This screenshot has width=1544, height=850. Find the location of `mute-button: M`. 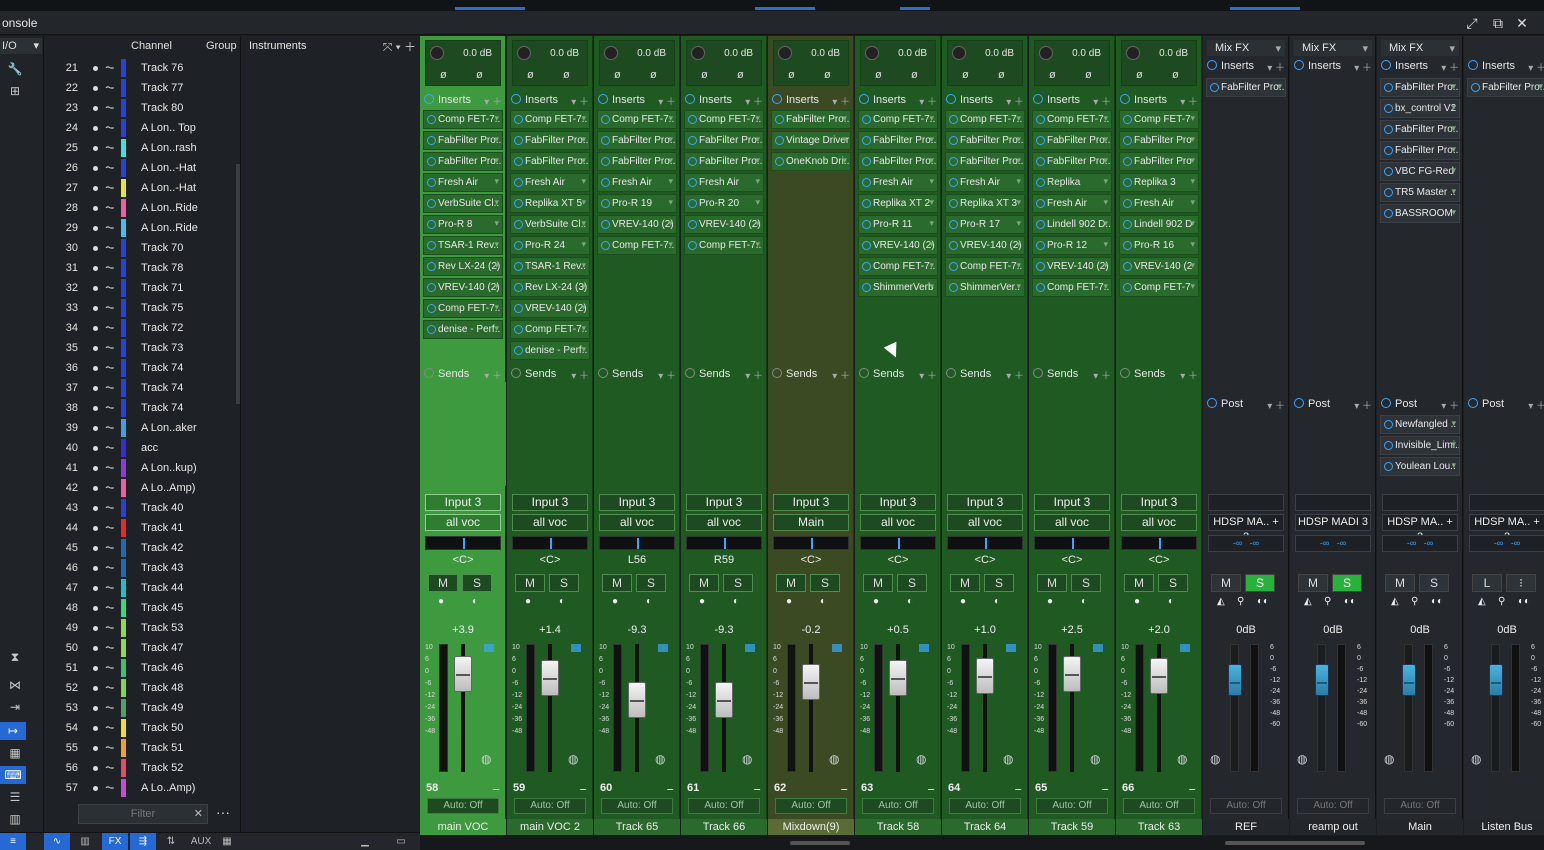

mute-button: M is located at coordinates (791, 583).